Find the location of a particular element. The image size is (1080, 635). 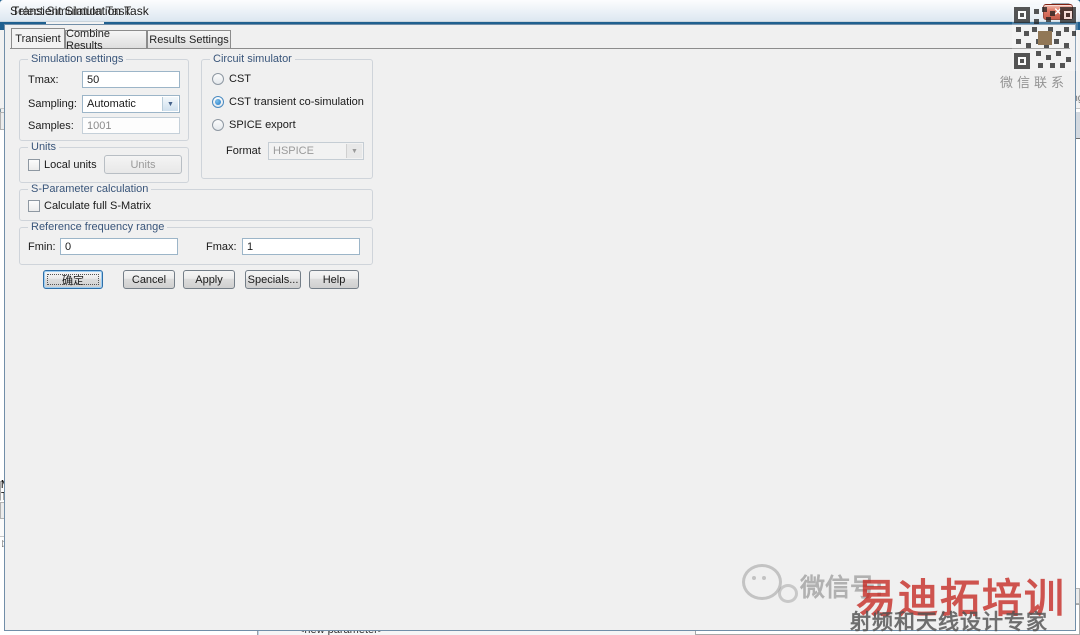

reference-frequency-range-group: Reference frequency range Fmin: Fmax: is located at coordinates (196, 243).